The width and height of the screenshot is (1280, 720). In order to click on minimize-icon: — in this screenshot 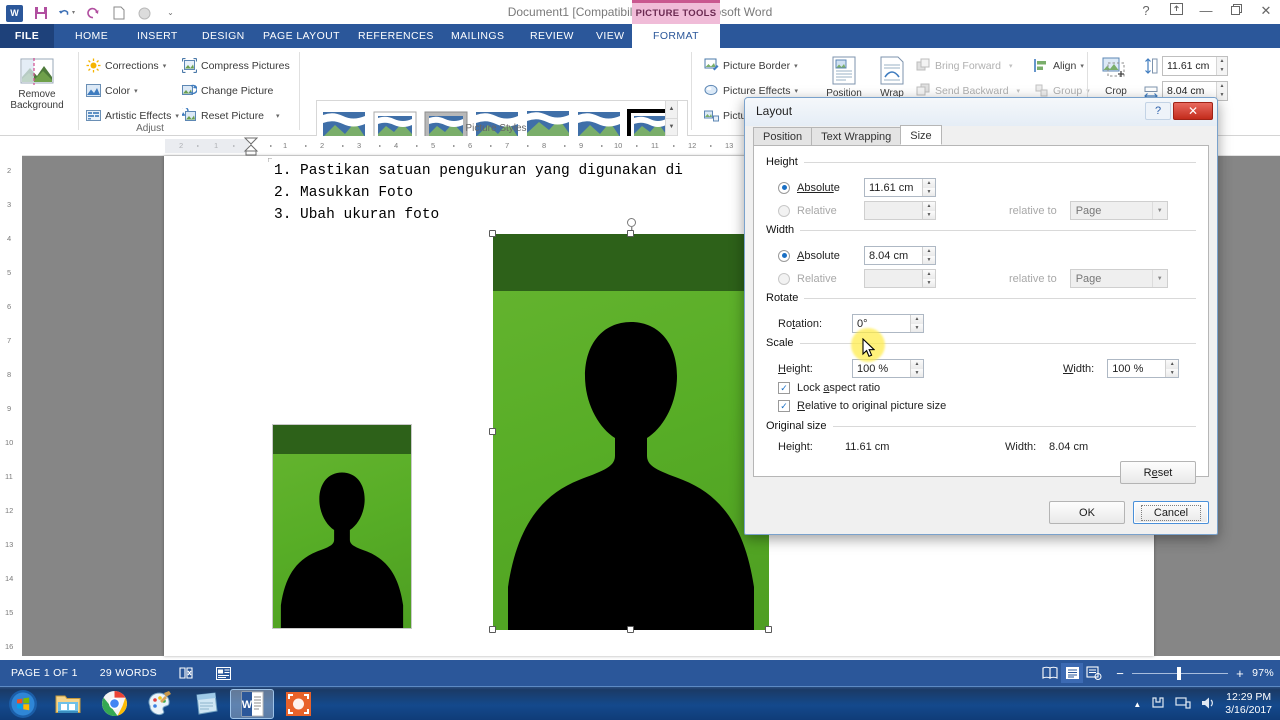, I will do `click(1206, 11)`.